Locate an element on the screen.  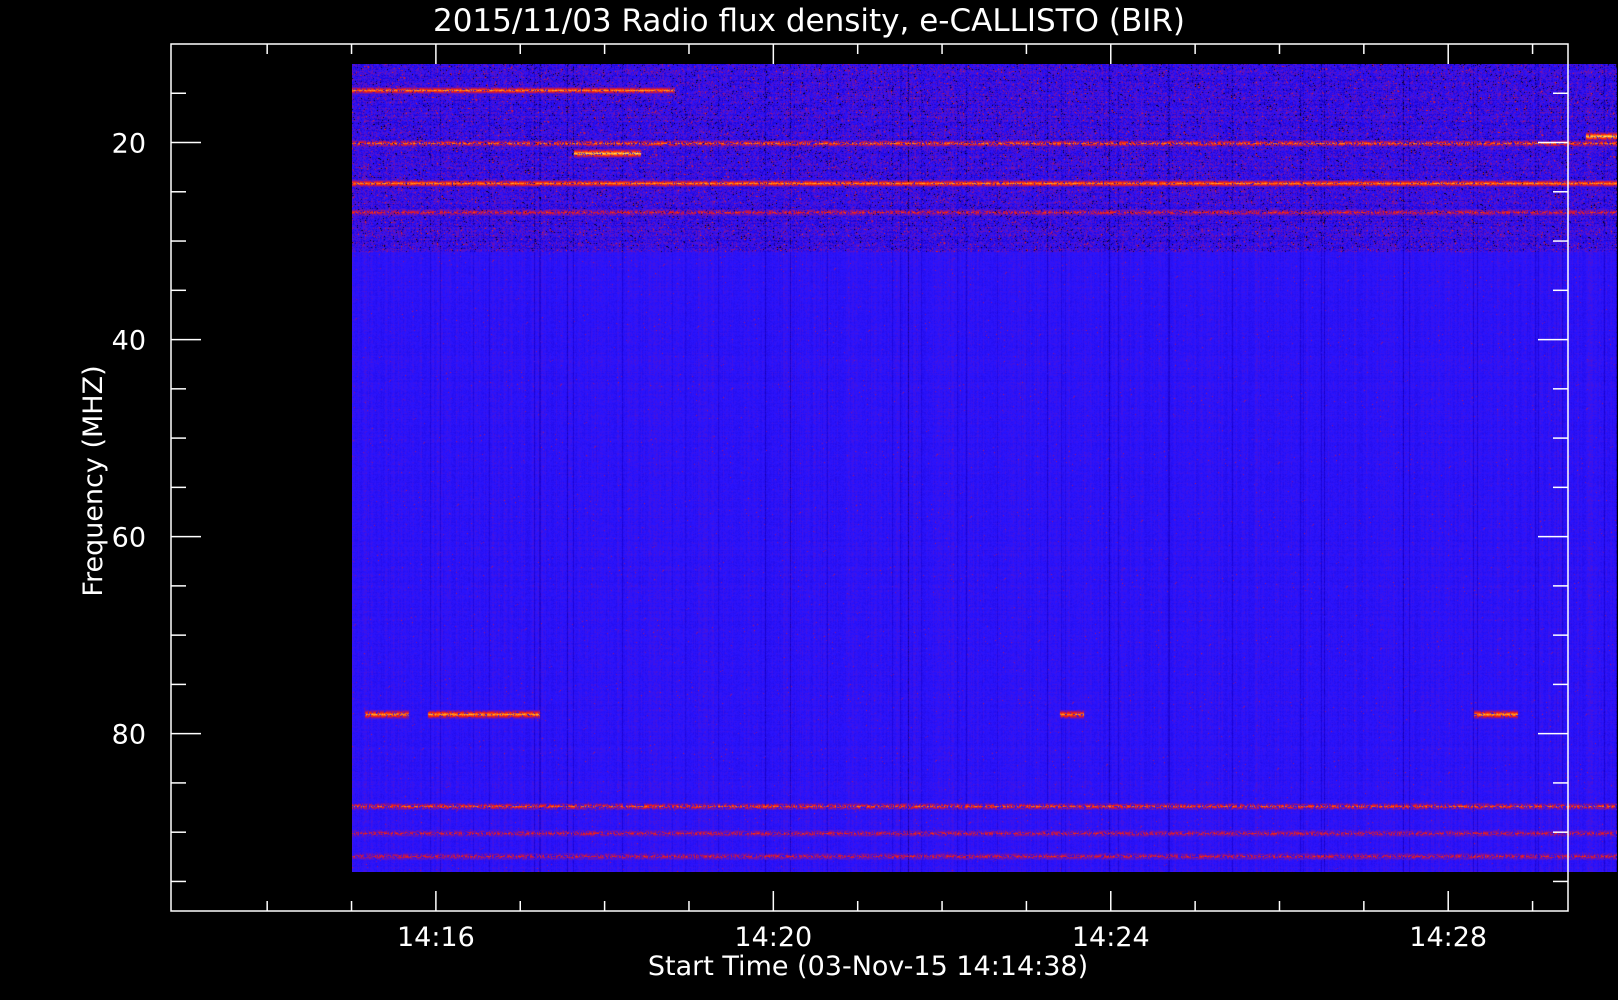
x-tick-label: 14:16 is located at coordinates (436, 937).